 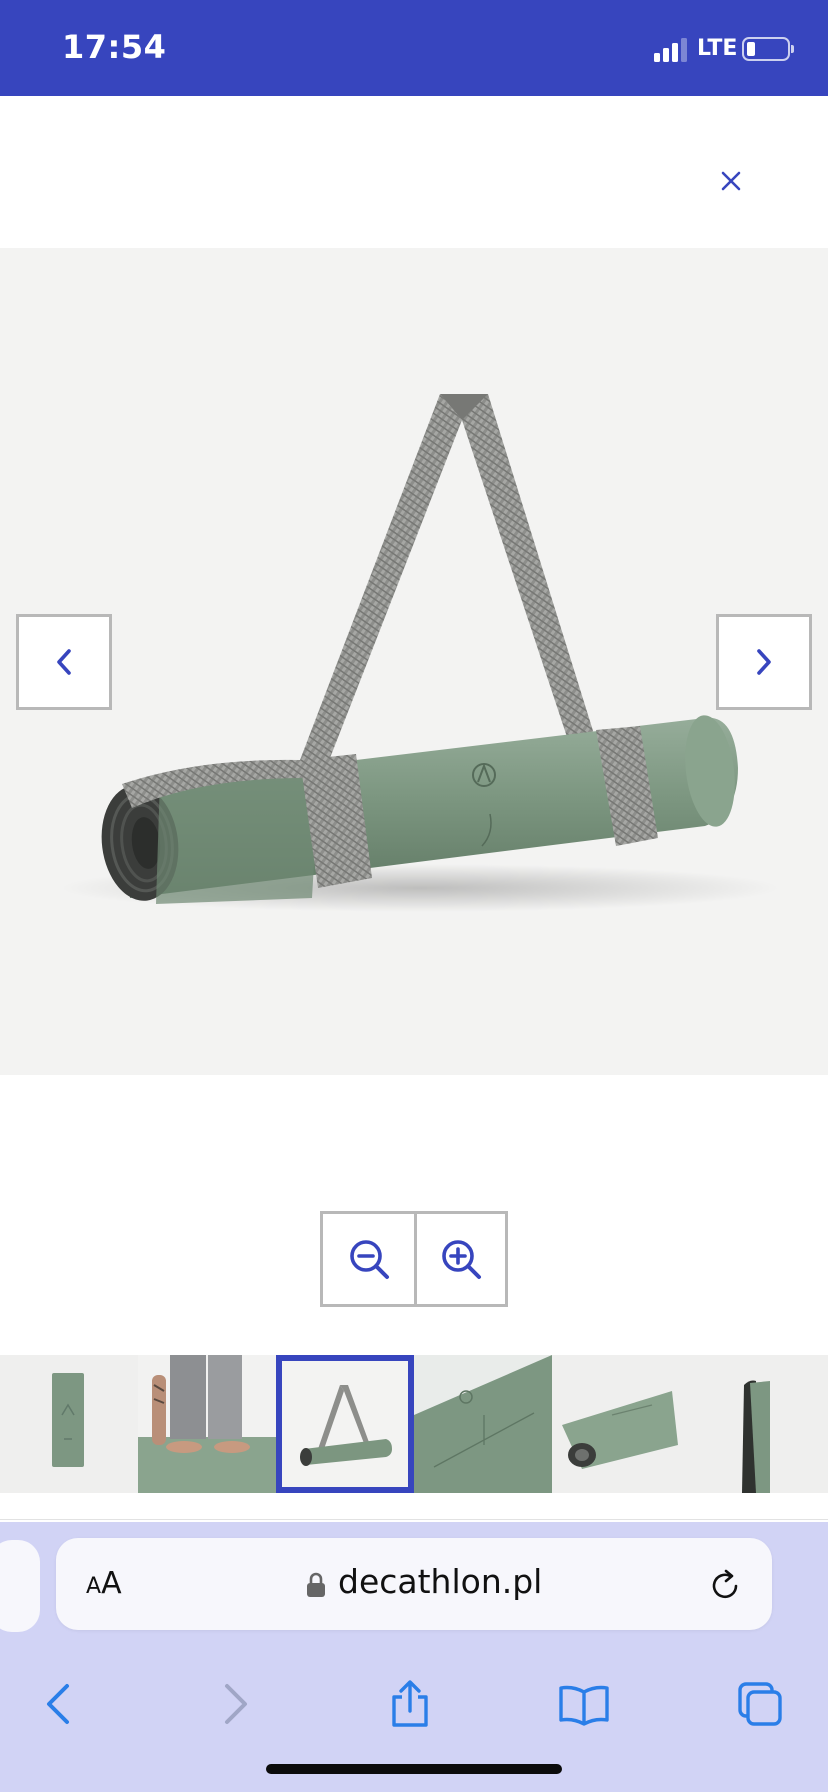 I want to click on text-size-button: AA, so click(x=104, y=1583).